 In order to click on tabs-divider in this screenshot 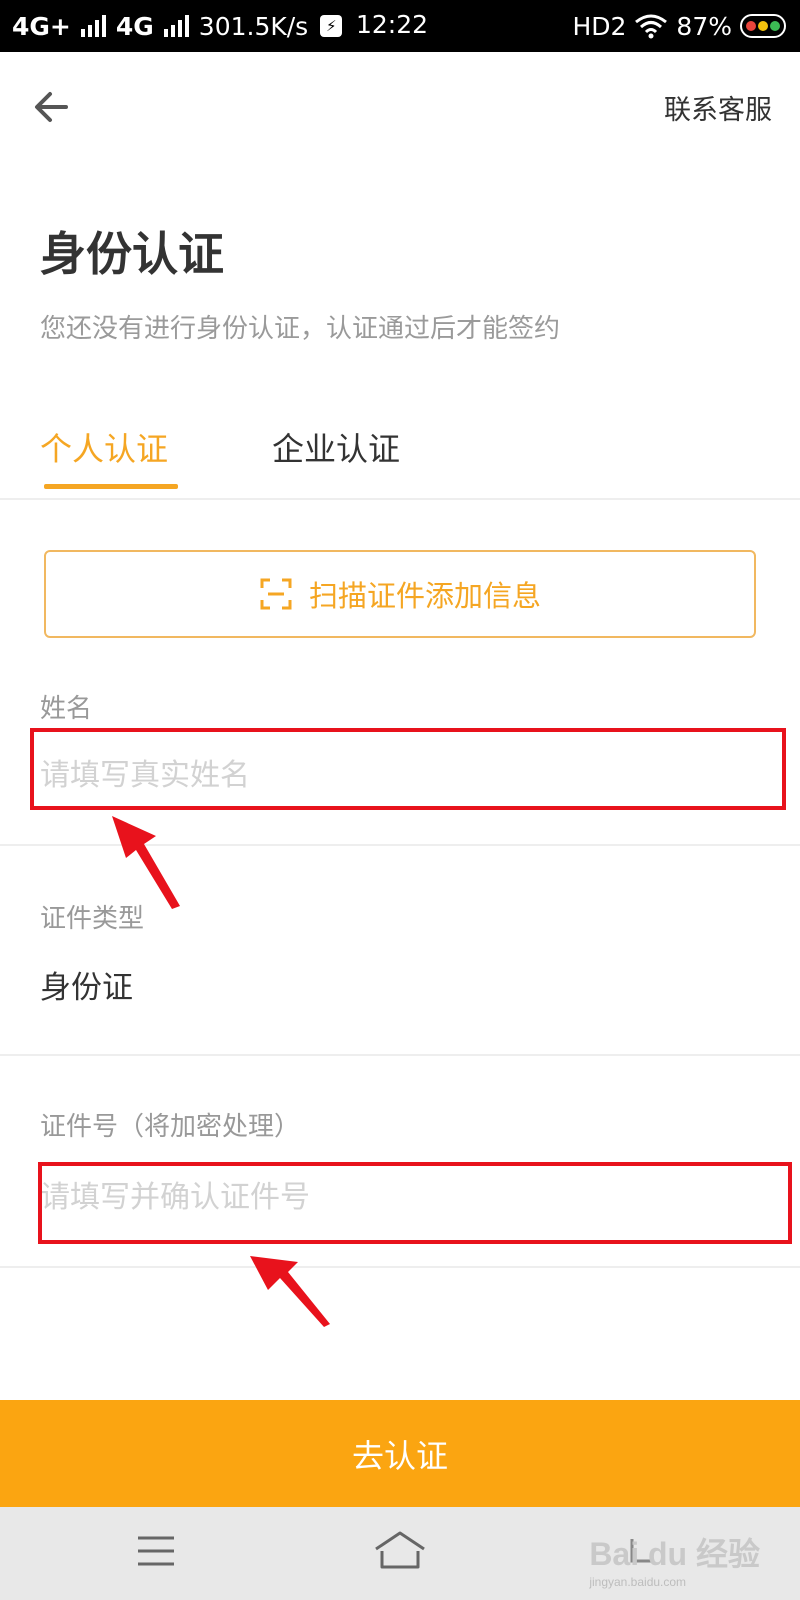, I will do `click(400, 499)`.